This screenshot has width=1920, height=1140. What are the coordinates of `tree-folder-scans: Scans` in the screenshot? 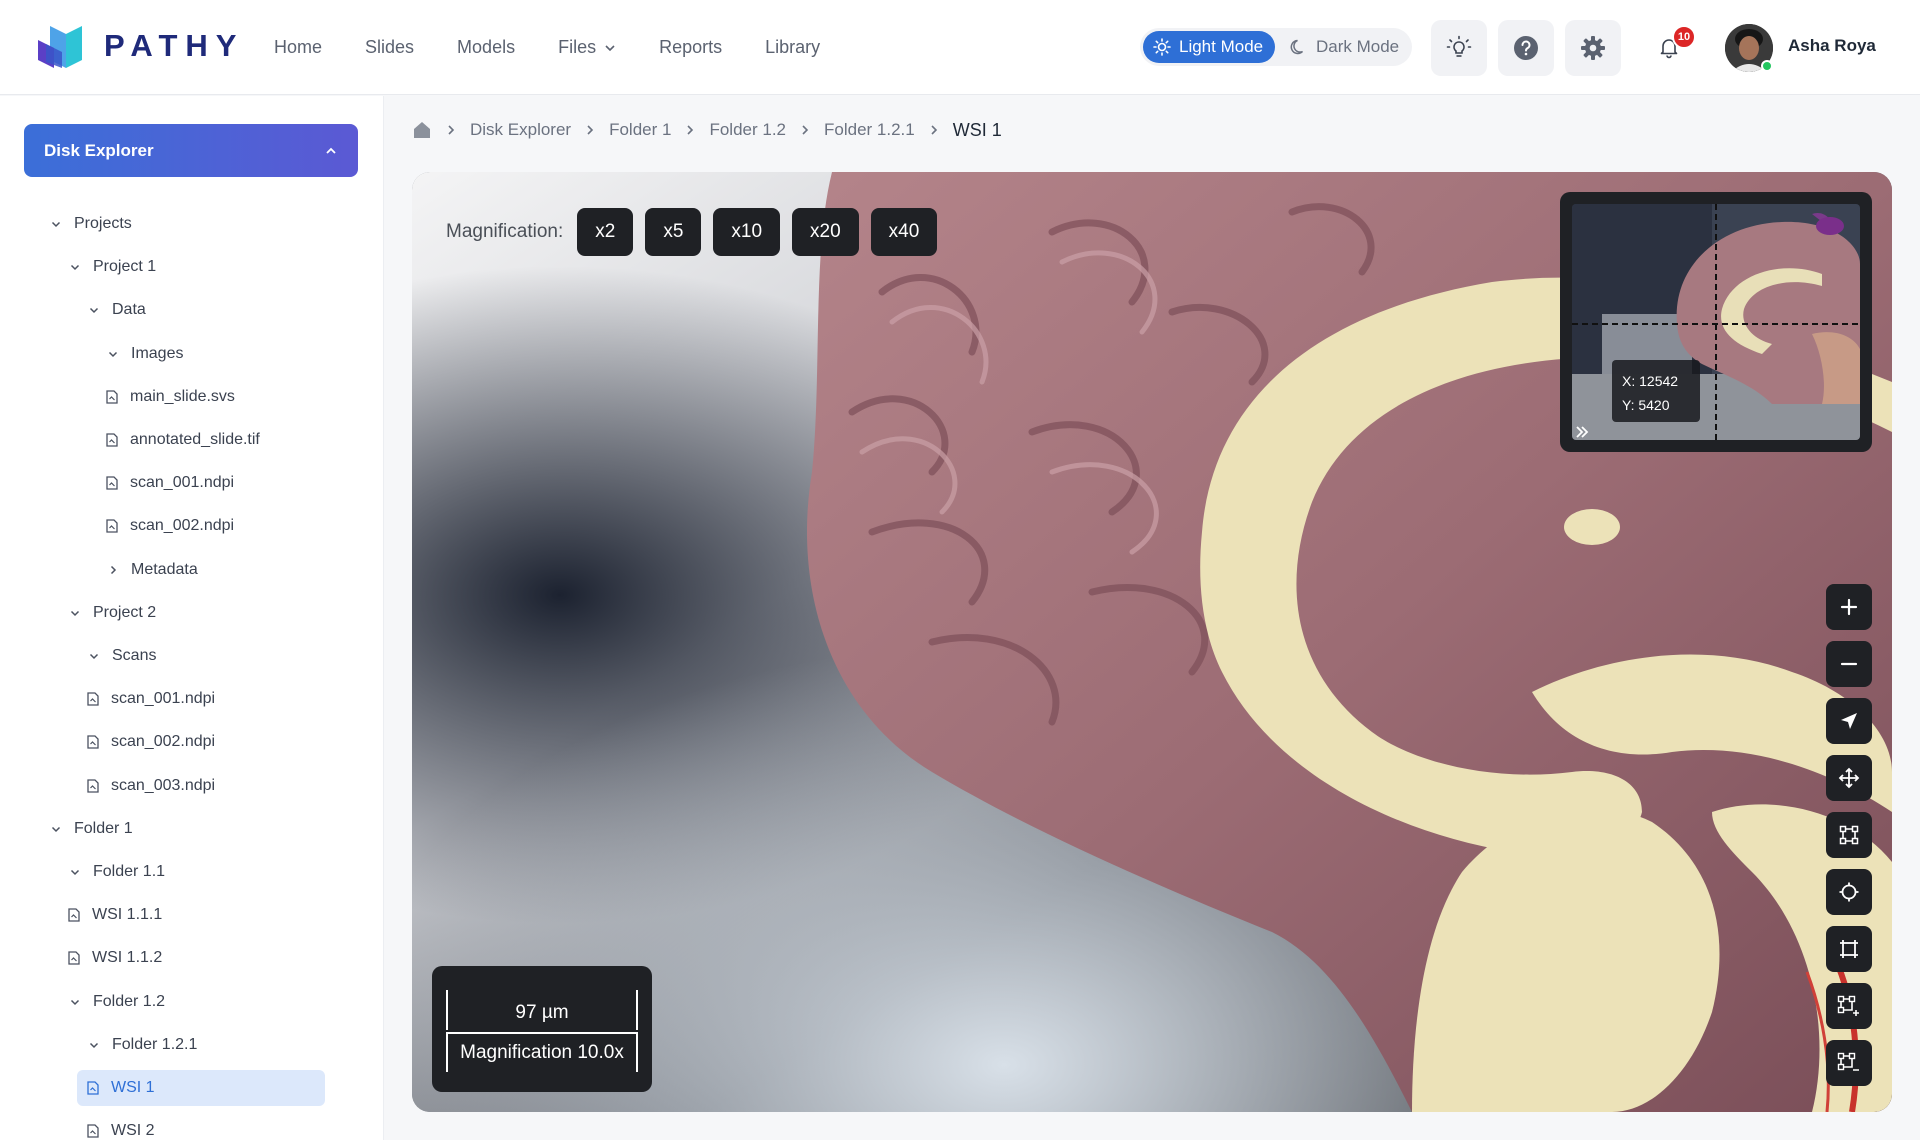 It's located at (121, 656).